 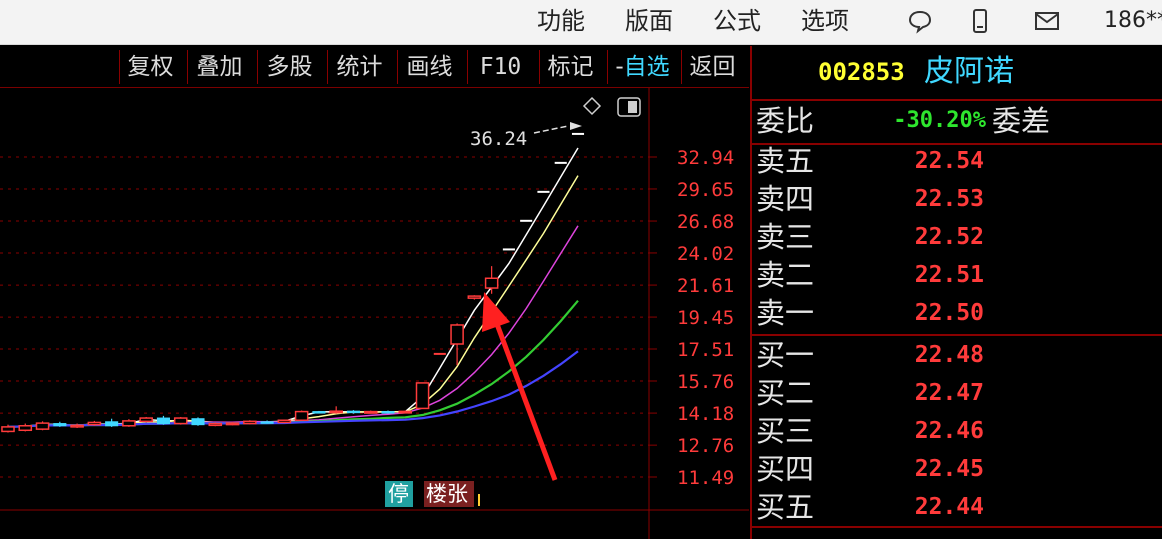 What do you see at coordinates (646, 67) in the screenshot?
I see `watchlist-label: 自选` at bounding box center [646, 67].